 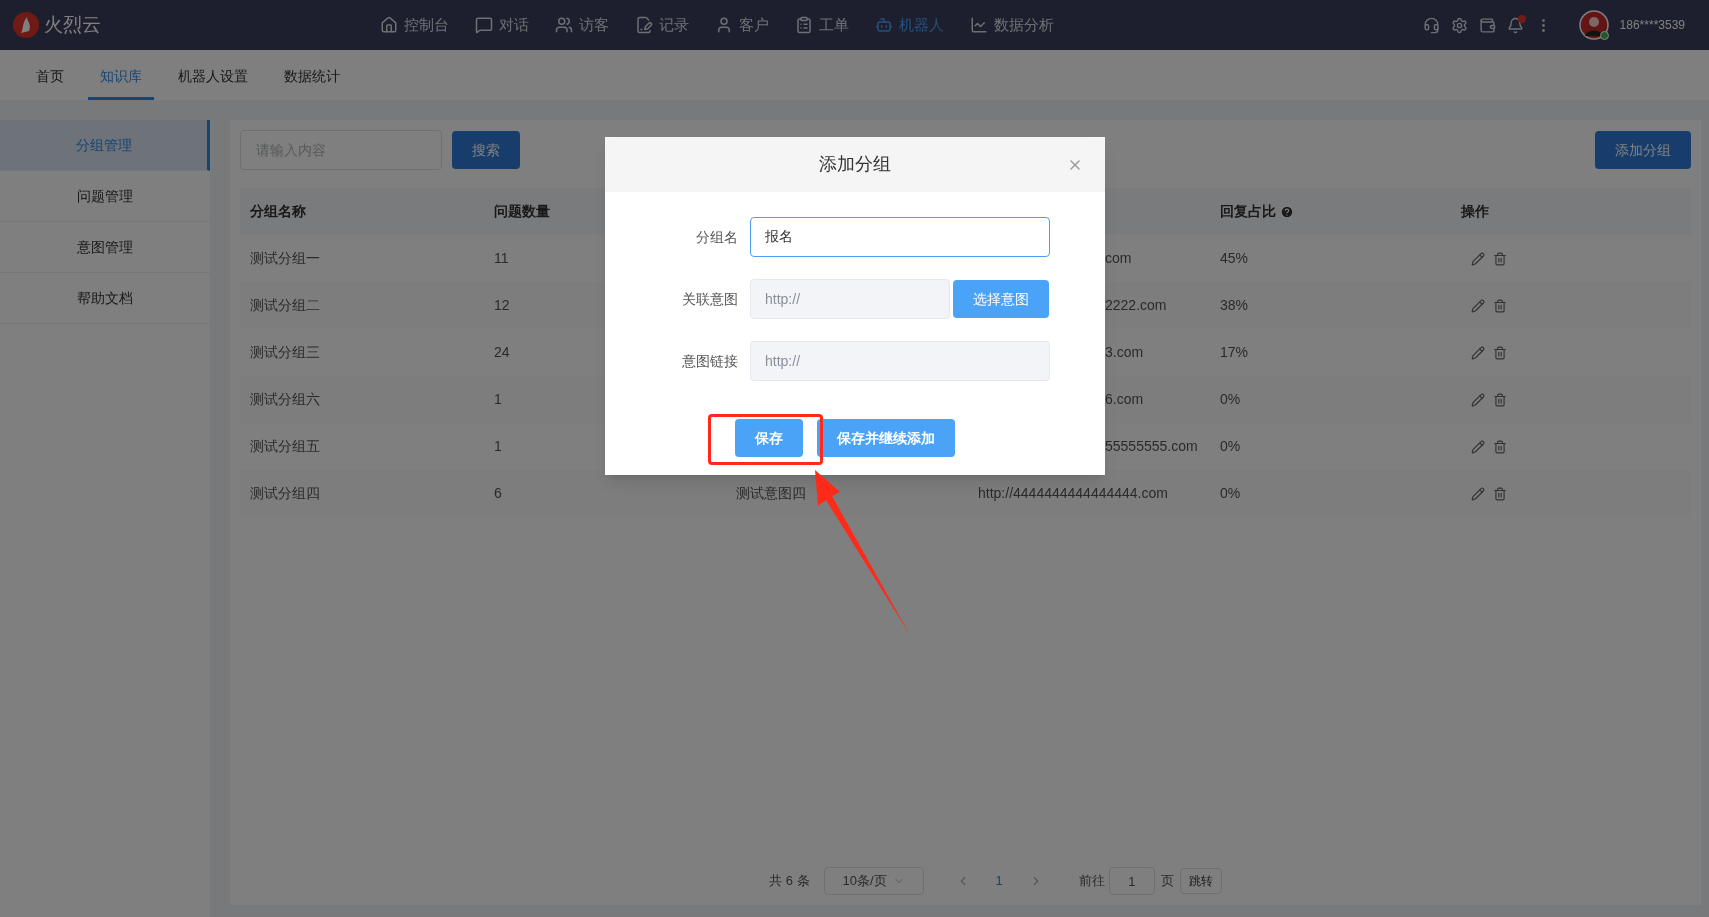 What do you see at coordinates (717, 237) in the screenshot?
I see `field-label: 分组名` at bounding box center [717, 237].